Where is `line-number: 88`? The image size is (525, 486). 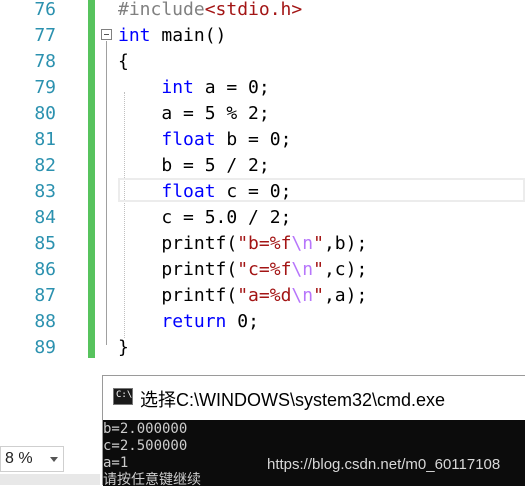 line-number: 88 is located at coordinates (45, 321).